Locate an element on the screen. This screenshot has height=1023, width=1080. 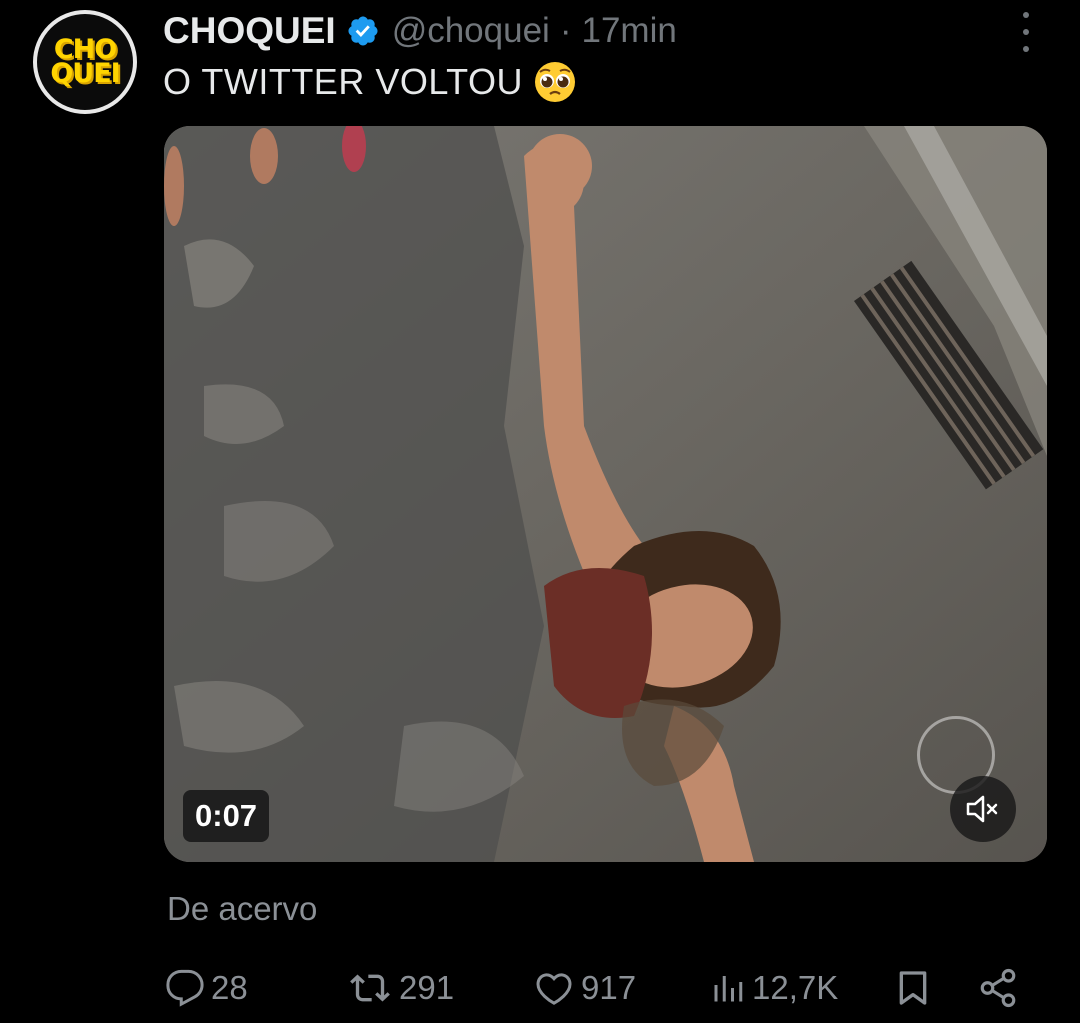
share-icon is located at coordinates (998, 988).